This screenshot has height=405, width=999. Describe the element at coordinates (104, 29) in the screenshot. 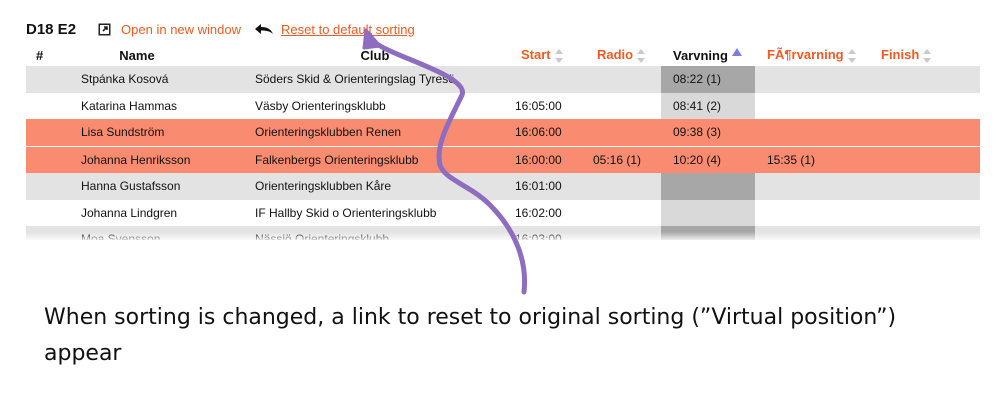

I see `open-in-new-window-icon` at that location.